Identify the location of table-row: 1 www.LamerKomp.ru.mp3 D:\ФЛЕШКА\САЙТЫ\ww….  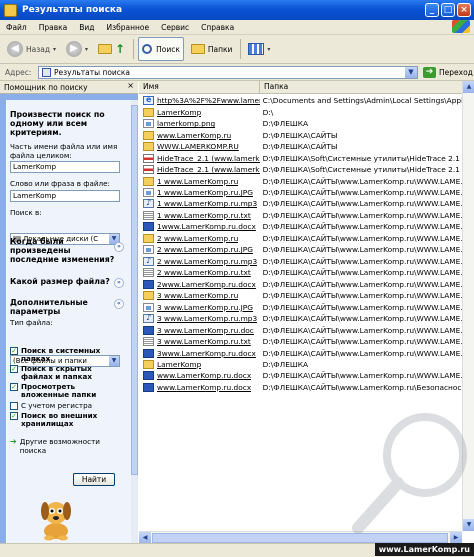
(300, 203).